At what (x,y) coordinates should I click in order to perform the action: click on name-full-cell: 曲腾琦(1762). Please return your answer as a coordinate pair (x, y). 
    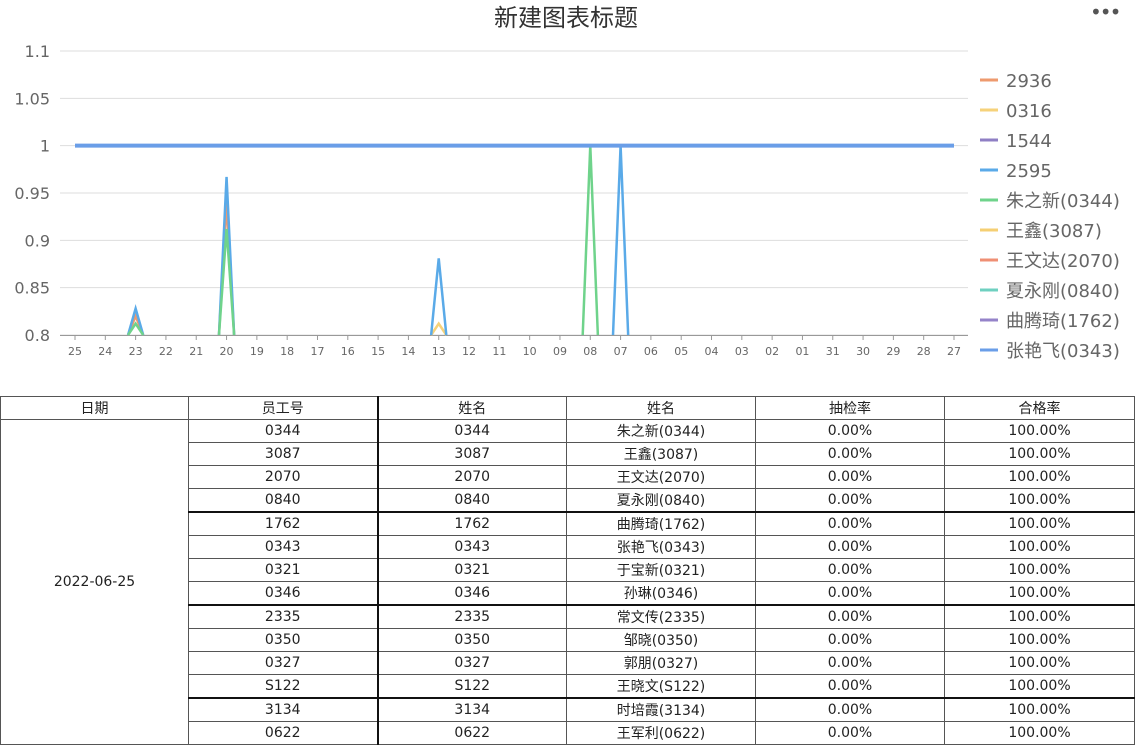
    Looking at the image, I should click on (661, 523).